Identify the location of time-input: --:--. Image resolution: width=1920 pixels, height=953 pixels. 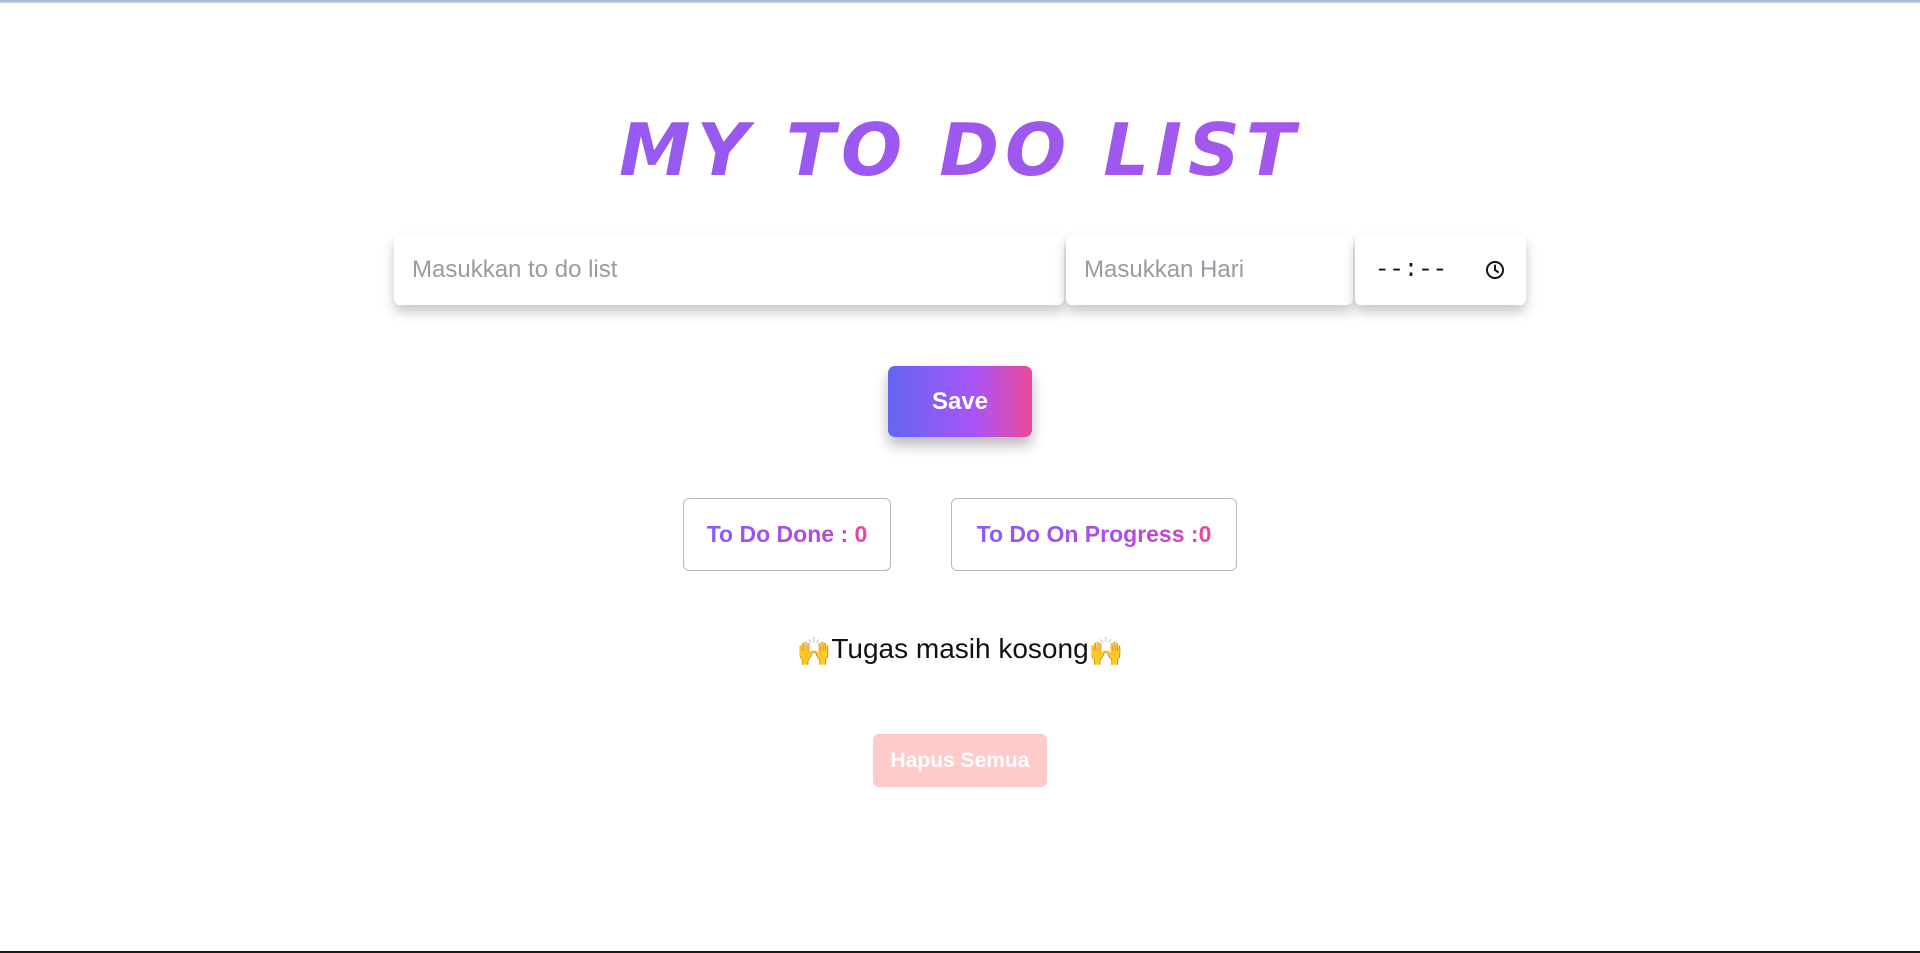
(1440, 270).